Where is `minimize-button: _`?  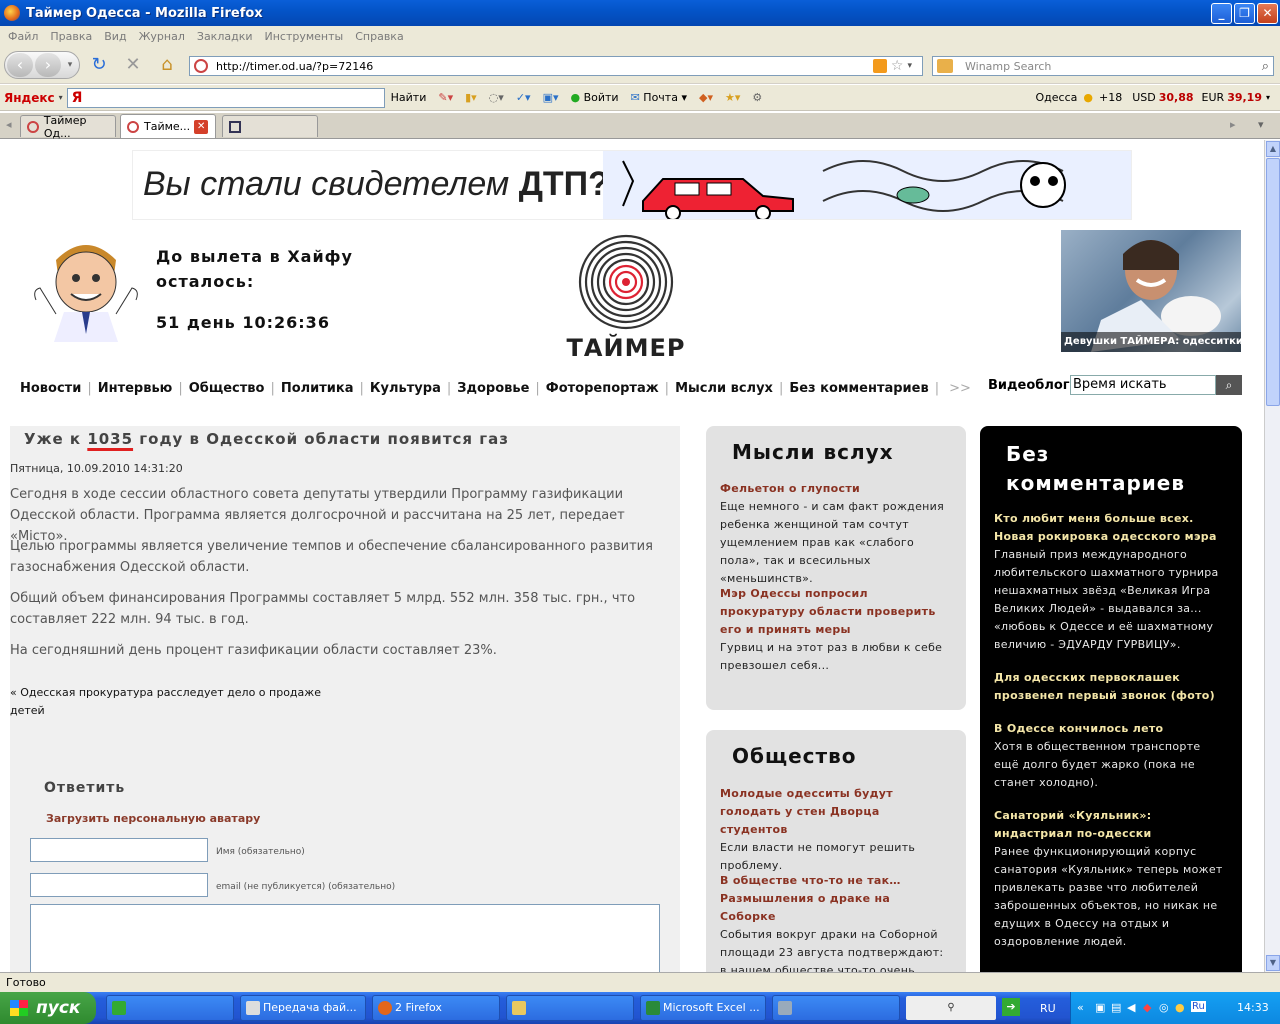 minimize-button: _ is located at coordinates (1221, 13).